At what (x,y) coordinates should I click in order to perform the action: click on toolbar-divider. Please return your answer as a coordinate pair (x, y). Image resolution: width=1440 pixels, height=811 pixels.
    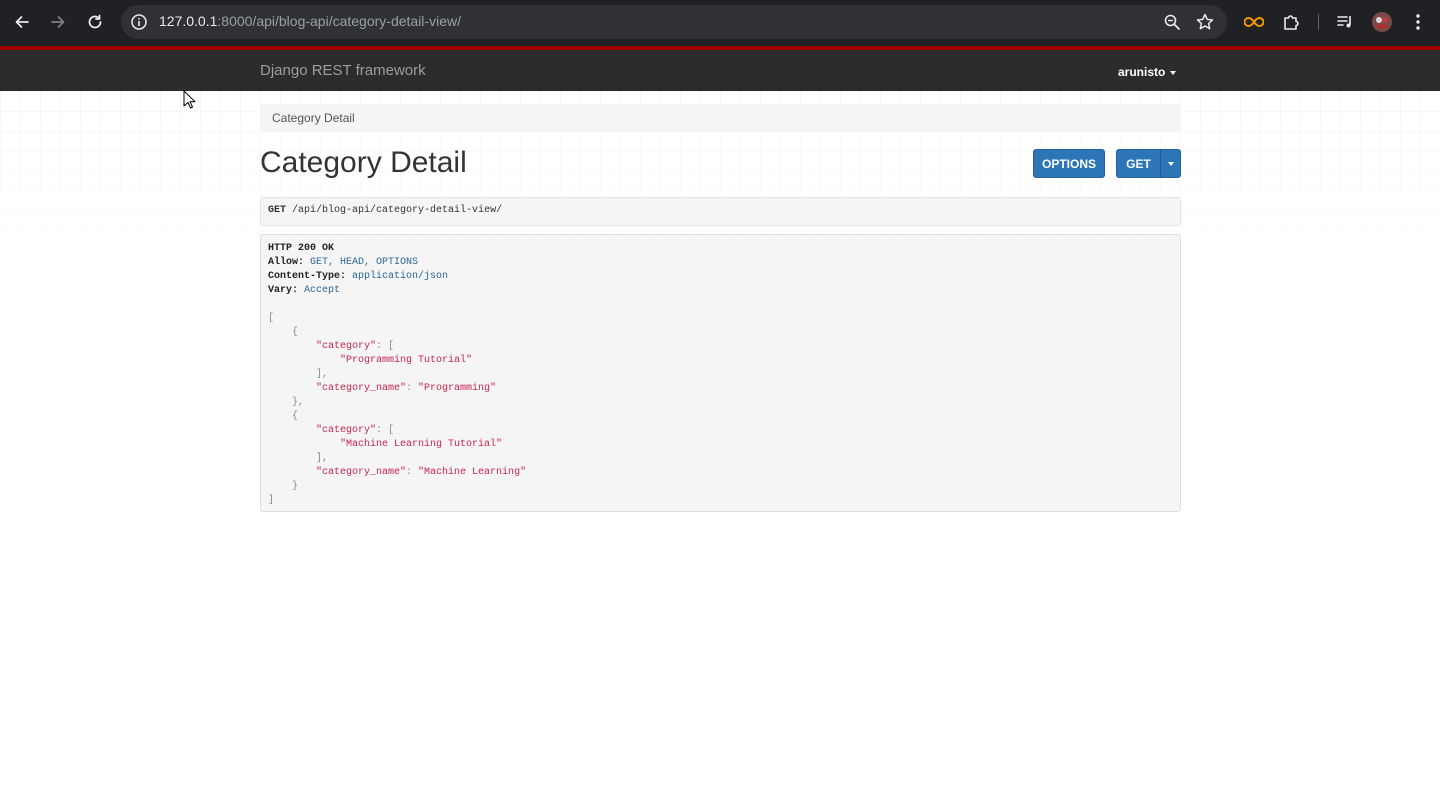
    Looking at the image, I should click on (1318, 22).